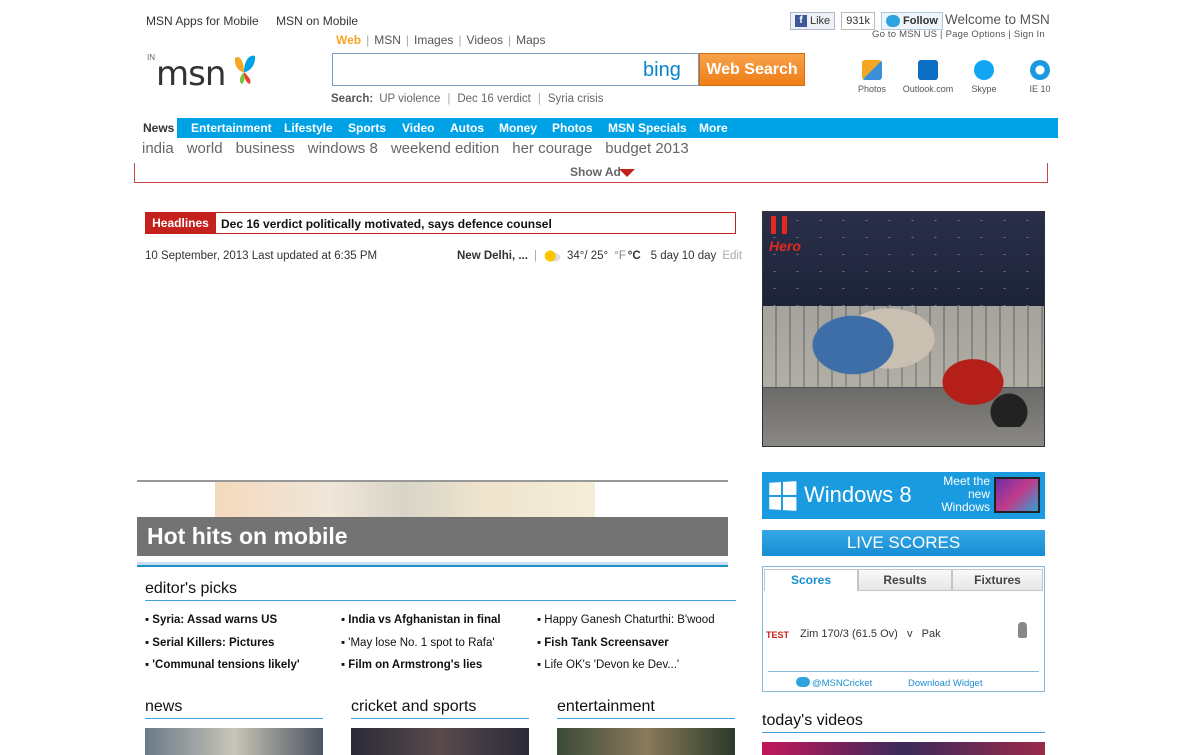  I want to click on user-links: Go to MSN US | Page Options | Sign In, so click(958, 34).